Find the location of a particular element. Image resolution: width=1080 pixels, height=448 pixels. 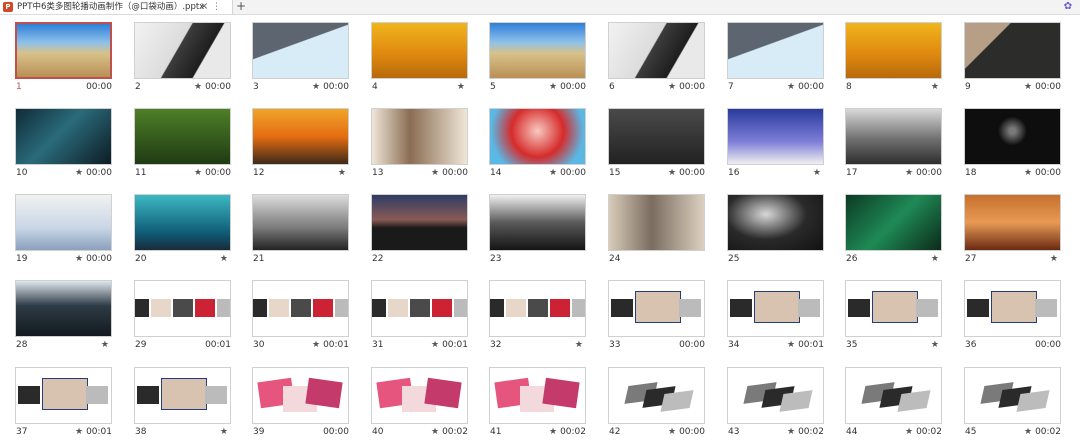

strip-image is located at coordinates (460, 308).